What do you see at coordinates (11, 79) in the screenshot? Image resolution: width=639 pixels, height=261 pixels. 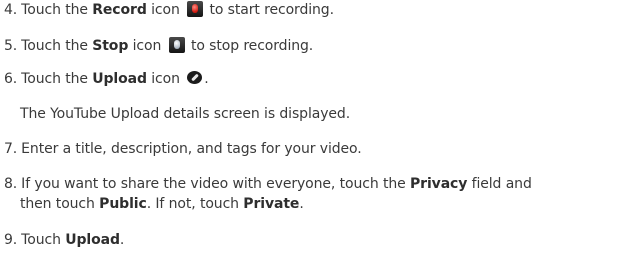 I see `step-number: 6.` at bounding box center [11, 79].